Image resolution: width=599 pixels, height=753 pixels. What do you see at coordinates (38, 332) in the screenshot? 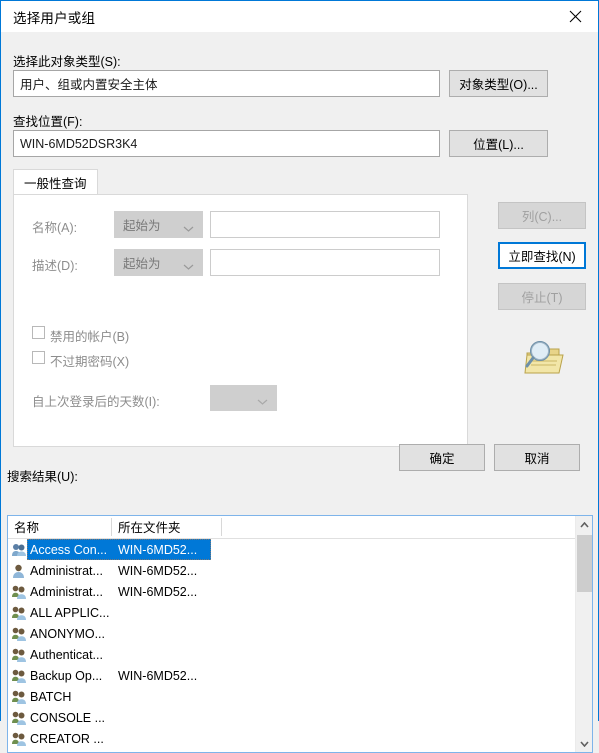
I see `disabled-accounts-checkbox` at bounding box center [38, 332].